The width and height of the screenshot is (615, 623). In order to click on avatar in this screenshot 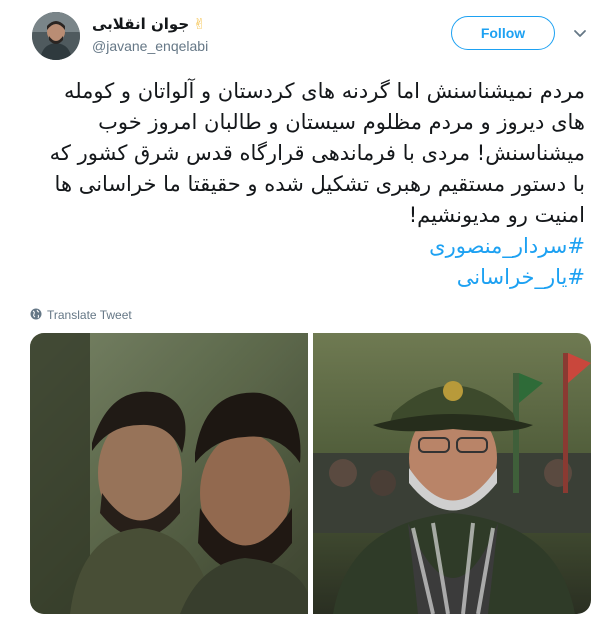, I will do `click(56, 36)`.